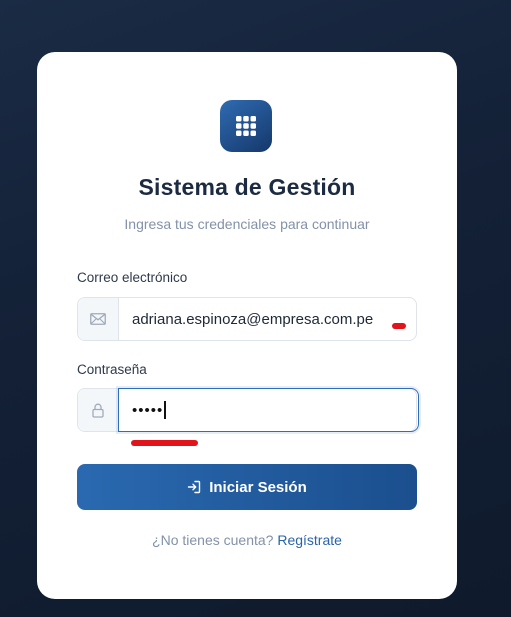 This screenshot has width=511, height=617. I want to click on annotation-underline, so click(164, 443).